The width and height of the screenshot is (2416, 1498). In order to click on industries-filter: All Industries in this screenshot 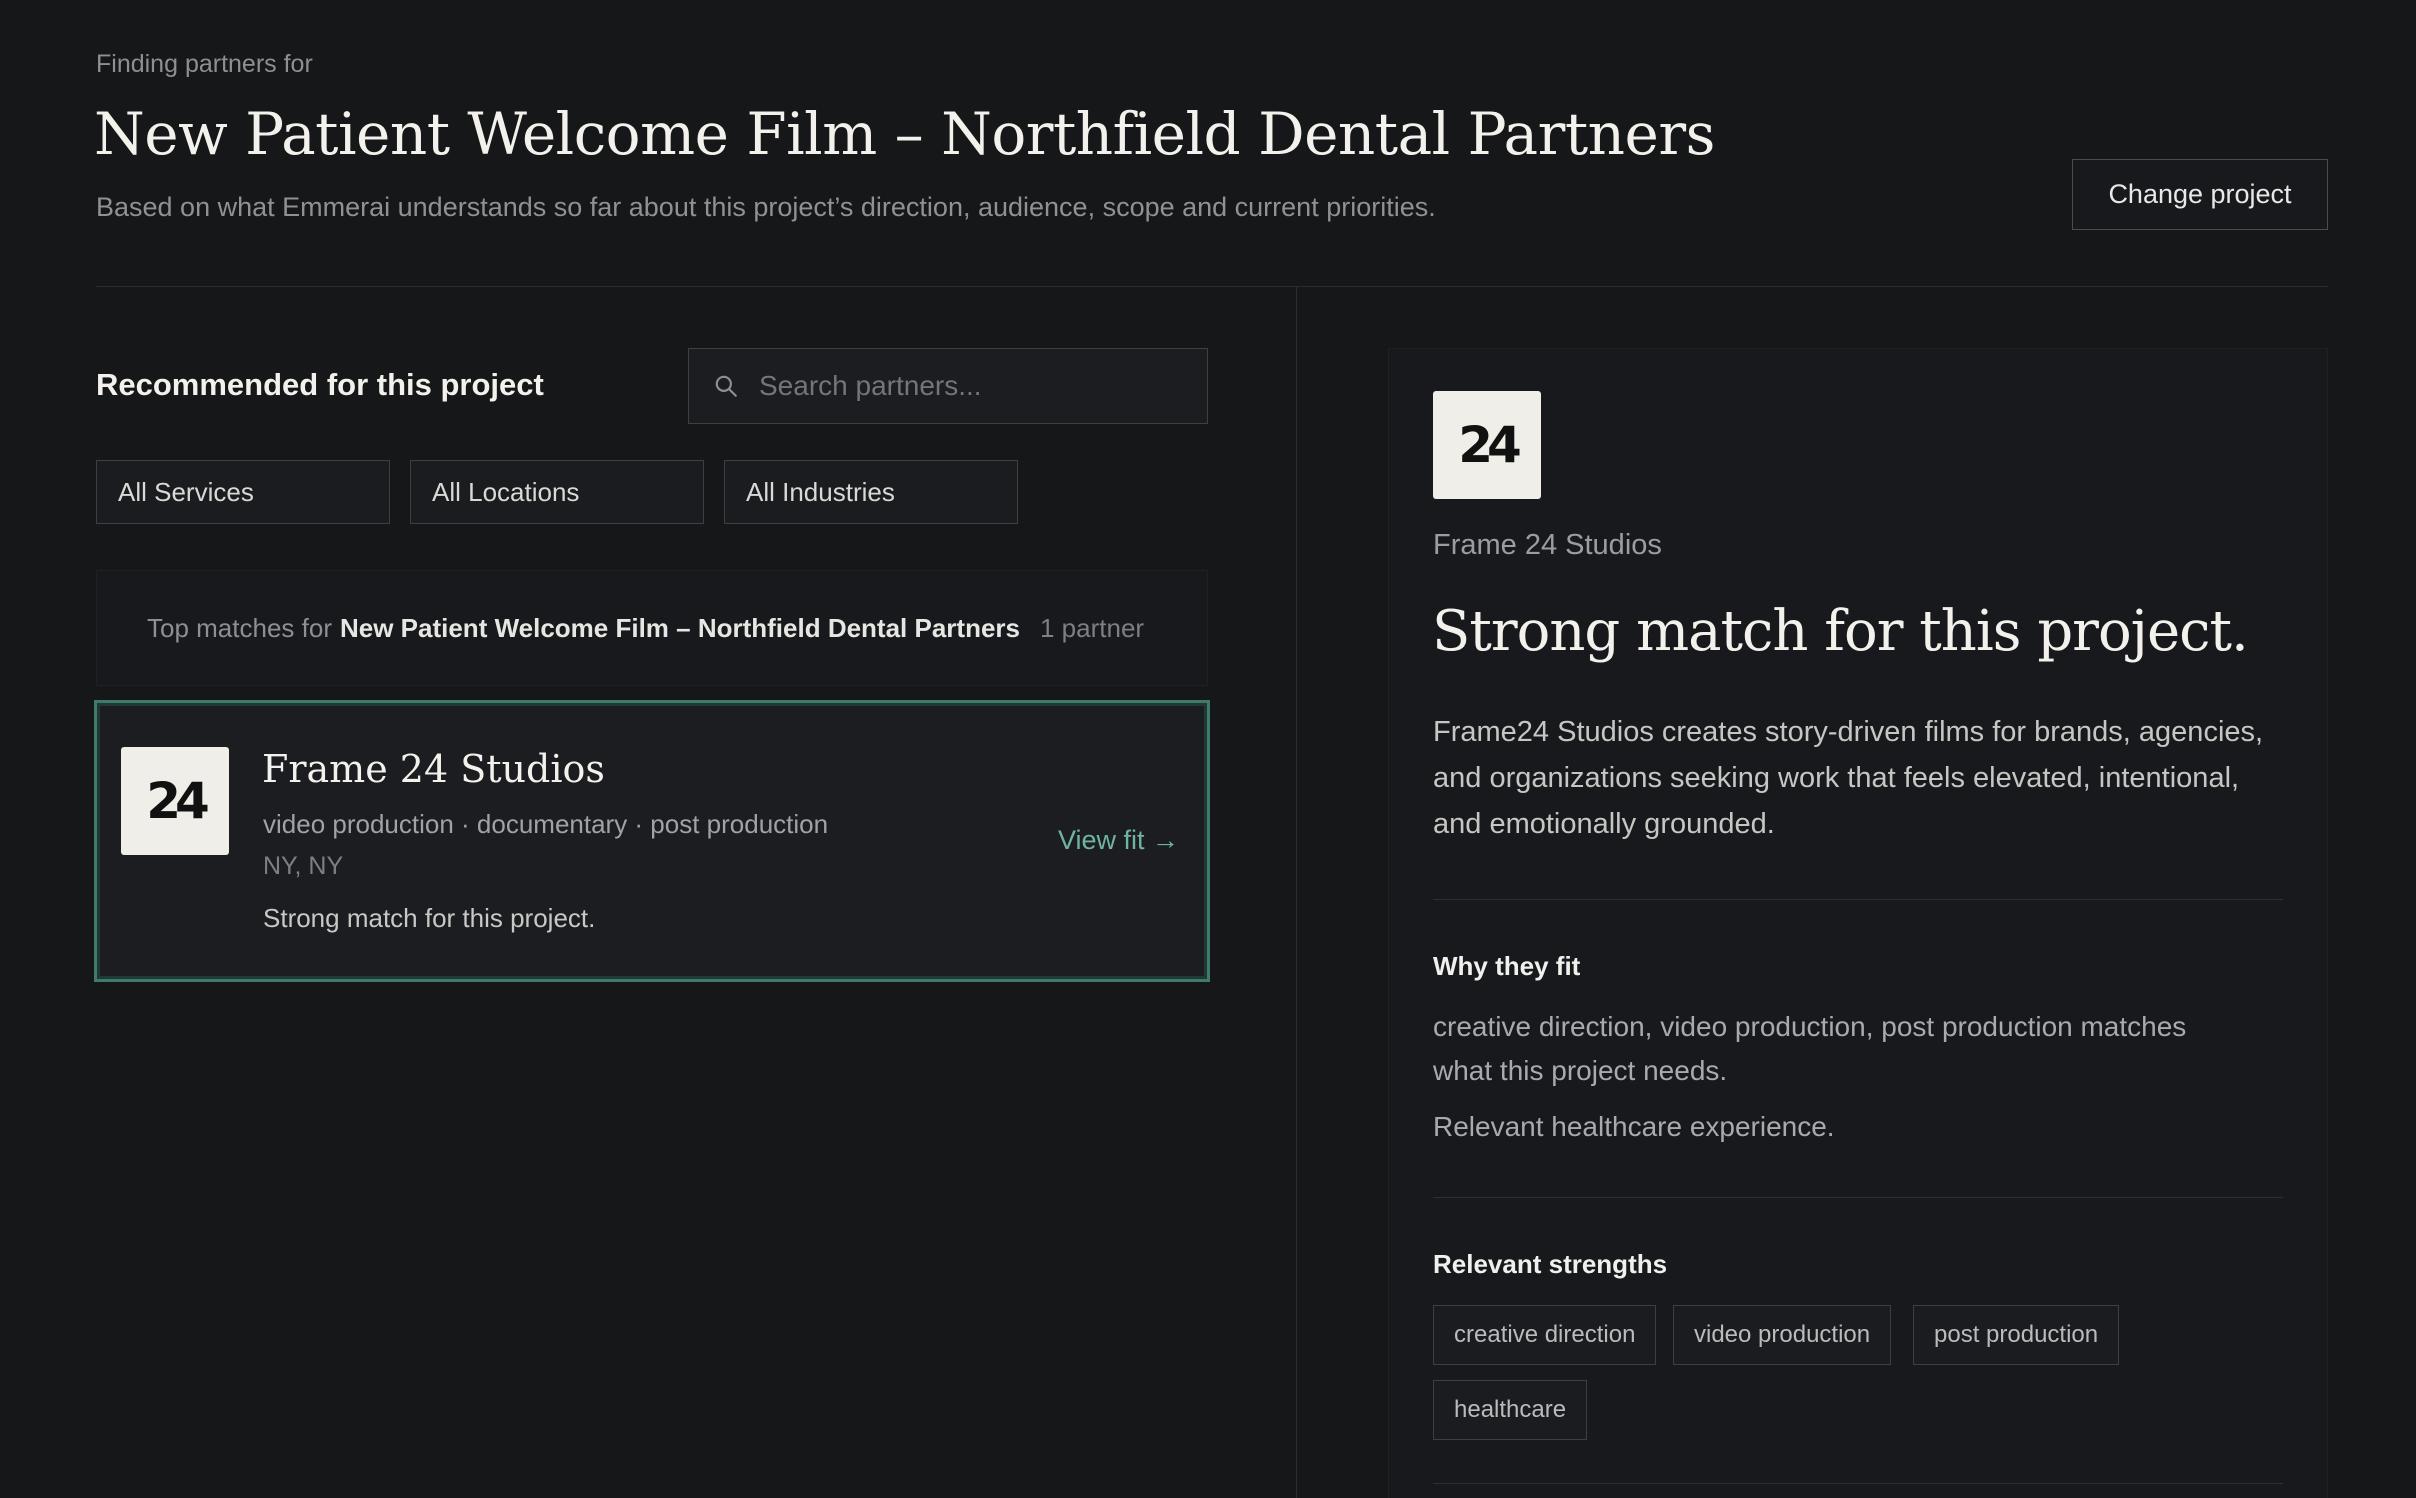, I will do `click(871, 492)`.